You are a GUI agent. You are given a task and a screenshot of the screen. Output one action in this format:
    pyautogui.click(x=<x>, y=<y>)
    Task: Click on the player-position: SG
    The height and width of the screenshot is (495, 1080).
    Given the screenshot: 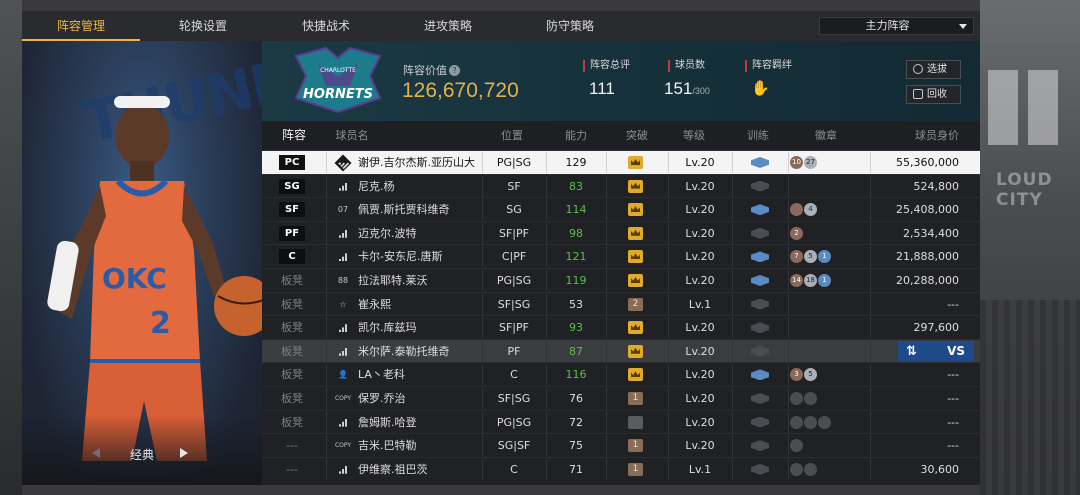 What is the action you would take?
    pyautogui.click(x=514, y=210)
    